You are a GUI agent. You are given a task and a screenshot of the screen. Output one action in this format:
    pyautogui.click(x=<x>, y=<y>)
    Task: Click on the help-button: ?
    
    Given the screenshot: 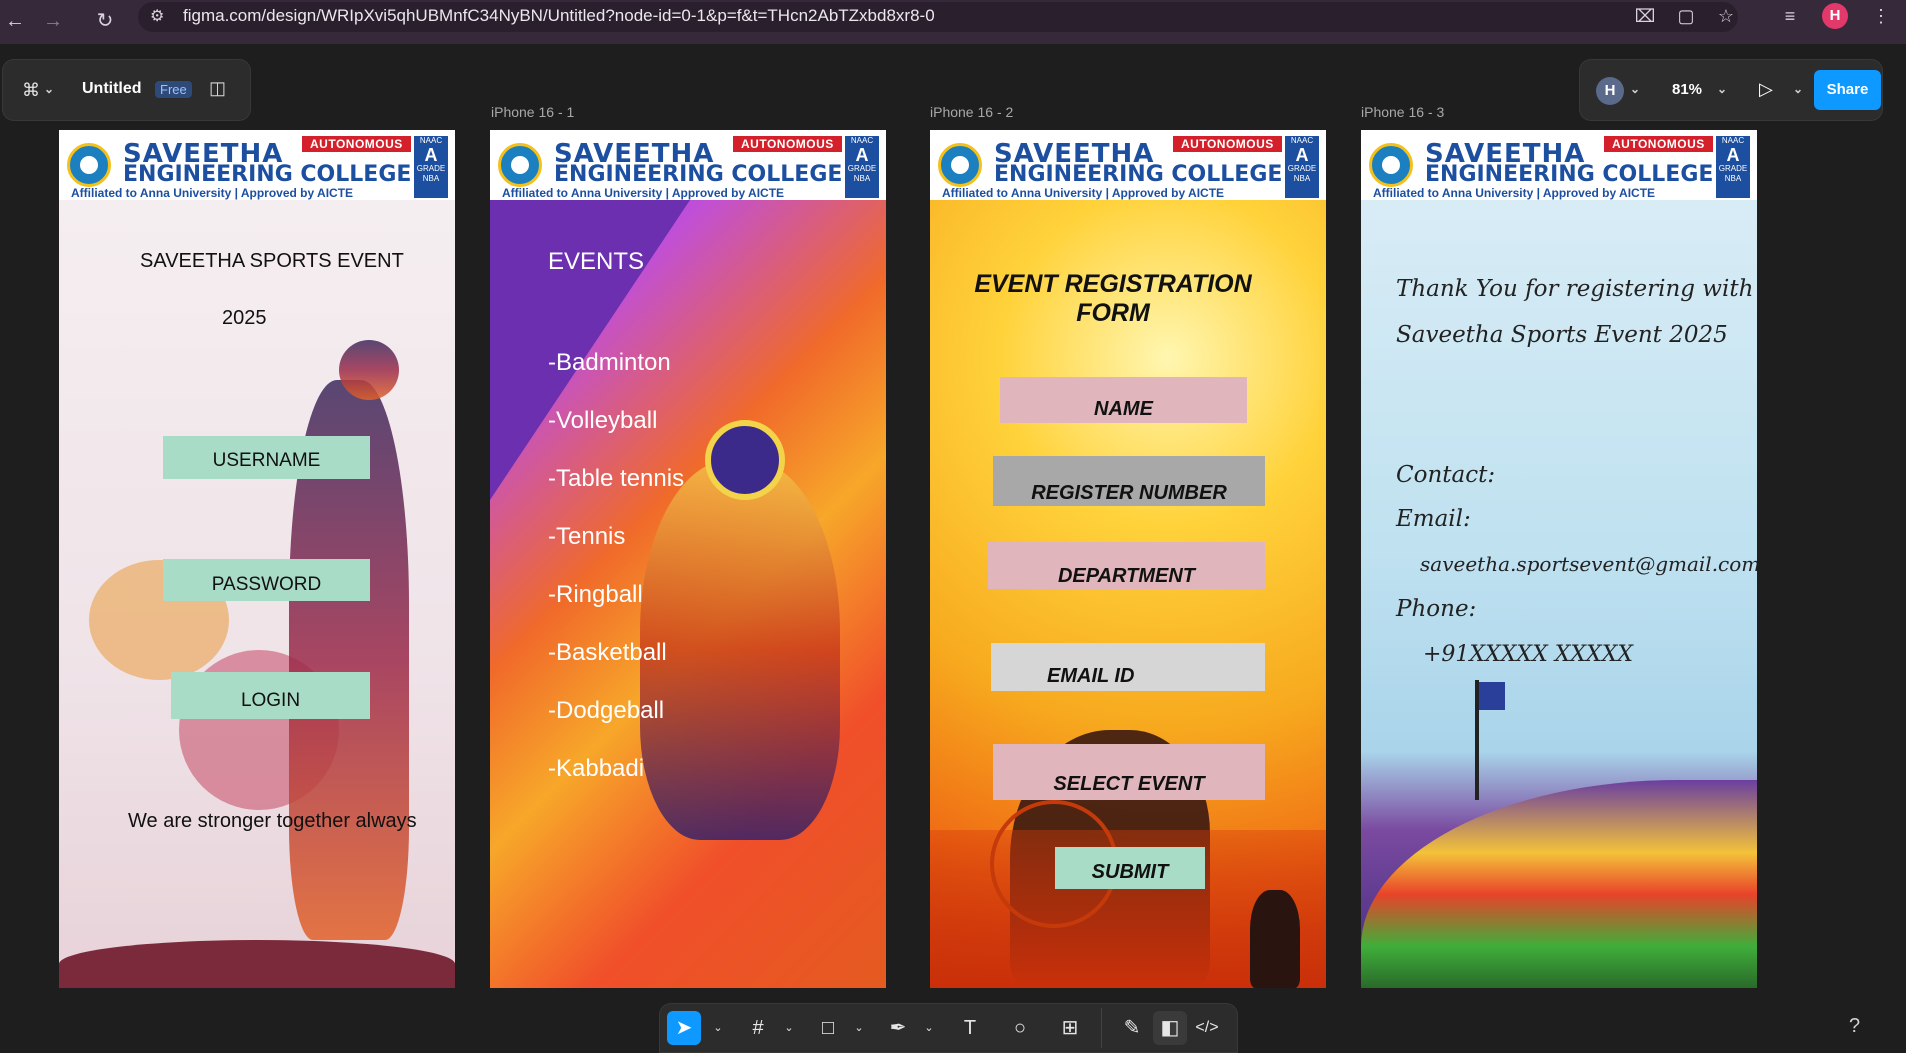 What is the action you would take?
    pyautogui.click(x=1854, y=1026)
    